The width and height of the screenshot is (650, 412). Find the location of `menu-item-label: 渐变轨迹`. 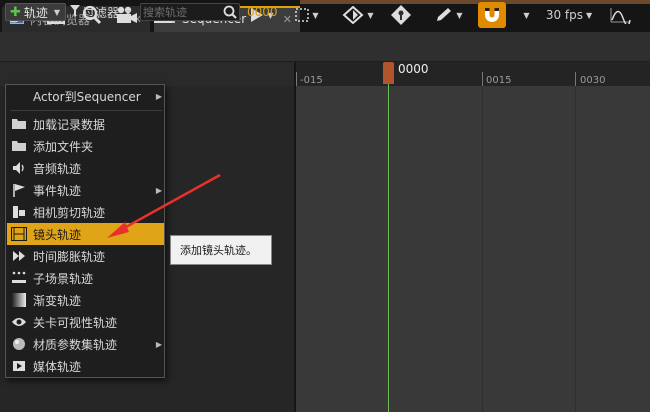

menu-item-label: 渐变轨迹 is located at coordinates (57, 300).